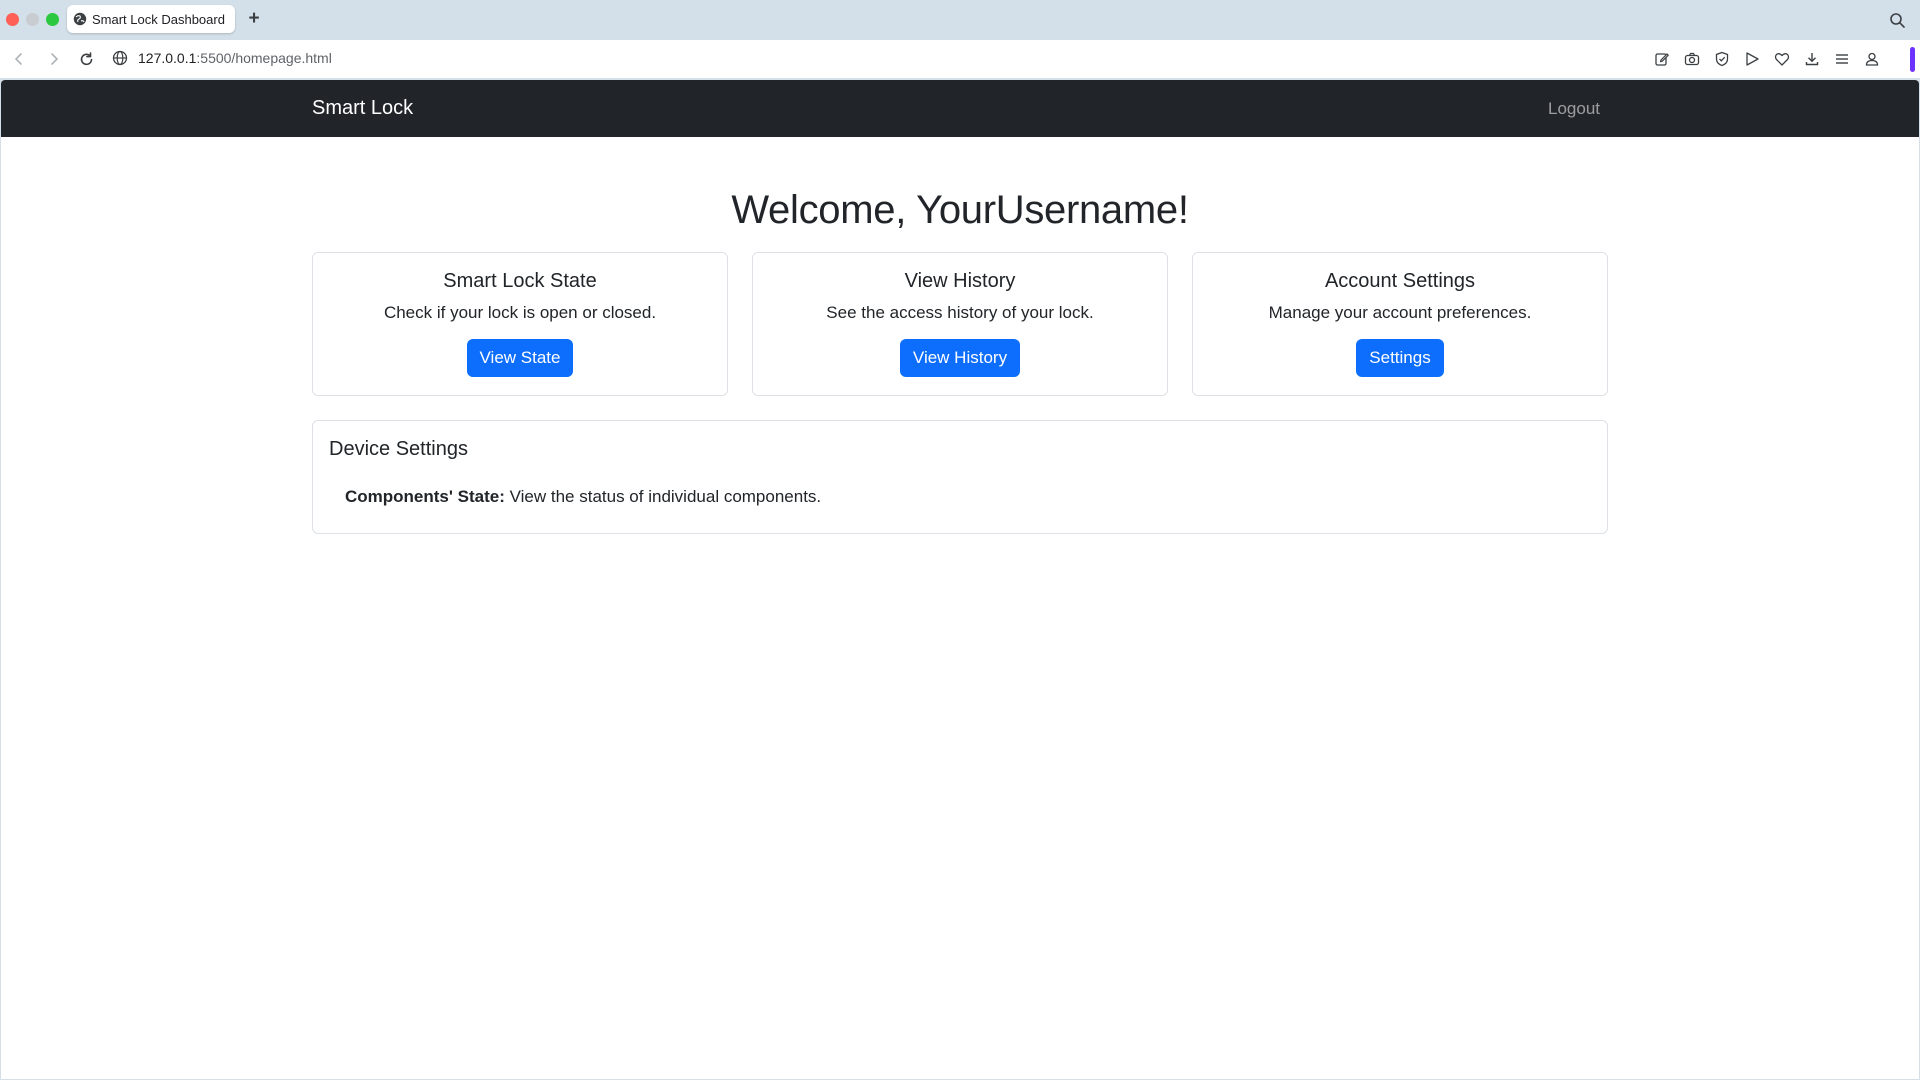 The width and height of the screenshot is (1920, 1080). Describe the element at coordinates (1400, 281) in the screenshot. I see `card-title: Account Settings` at that location.